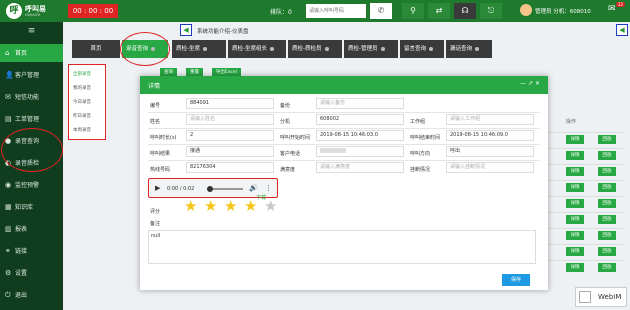 The height and width of the screenshot is (310, 630). Describe the element at coordinates (360, 119) in the screenshot. I see `extension-field: 608002` at that location.